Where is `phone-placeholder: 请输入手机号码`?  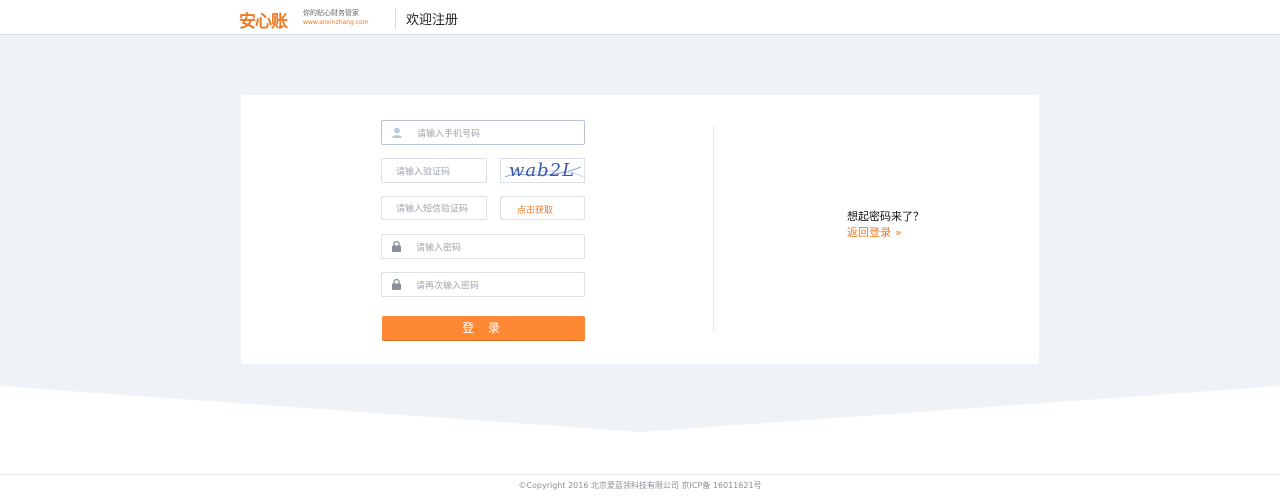
phone-placeholder: 请输入手机号码 is located at coordinates (449, 134).